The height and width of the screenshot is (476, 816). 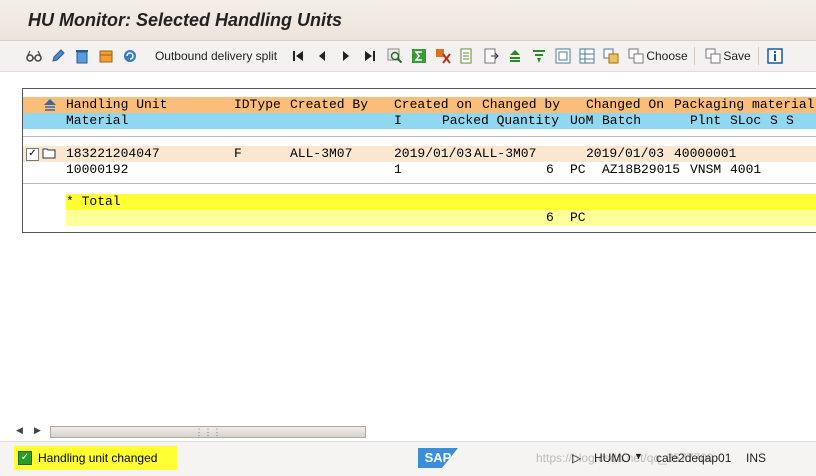 I want to click on dropdown-icon: ▼, so click(x=638, y=456).